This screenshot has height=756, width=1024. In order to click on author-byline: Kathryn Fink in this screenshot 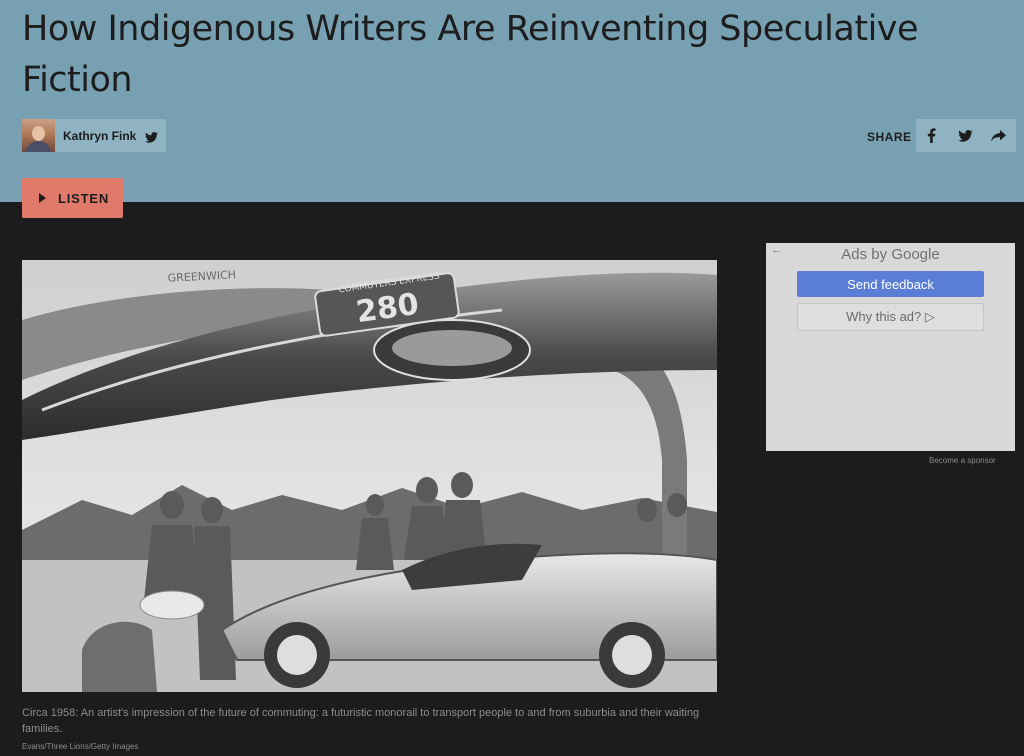, I will do `click(94, 135)`.